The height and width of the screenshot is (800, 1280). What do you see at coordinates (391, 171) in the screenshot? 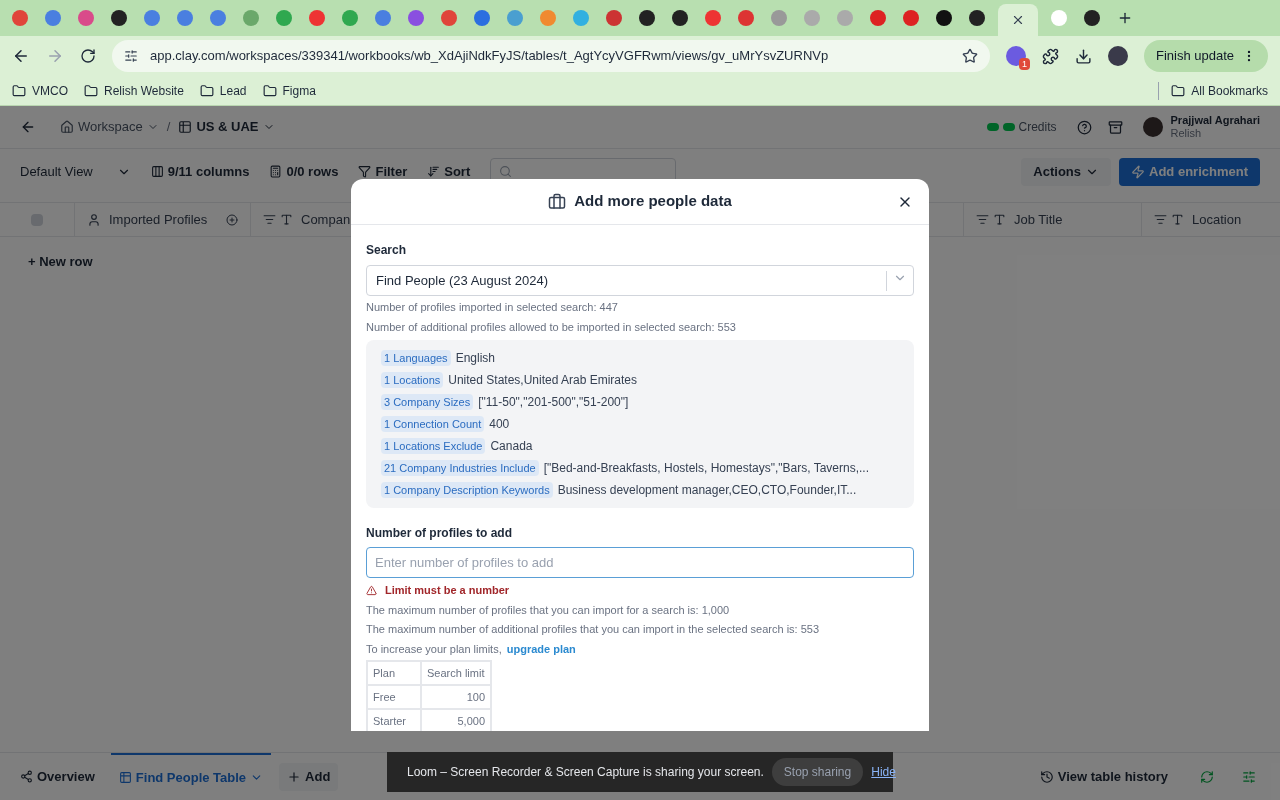
I see `filter-button: Filter` at bounding box center [391, 171].